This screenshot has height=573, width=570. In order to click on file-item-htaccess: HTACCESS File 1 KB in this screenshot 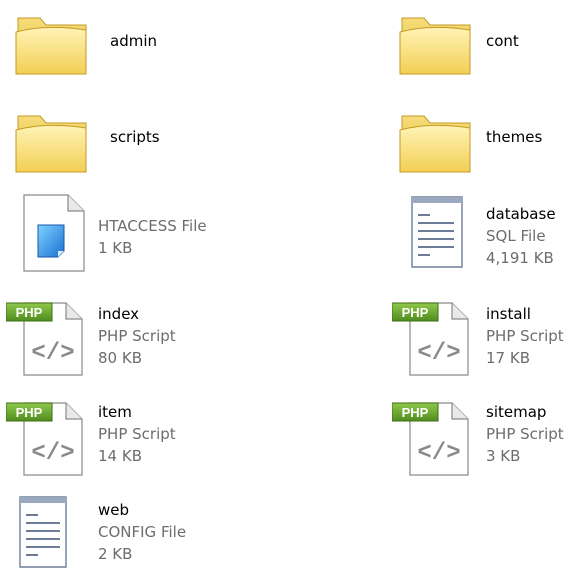, I will do `click(144, 238)`.